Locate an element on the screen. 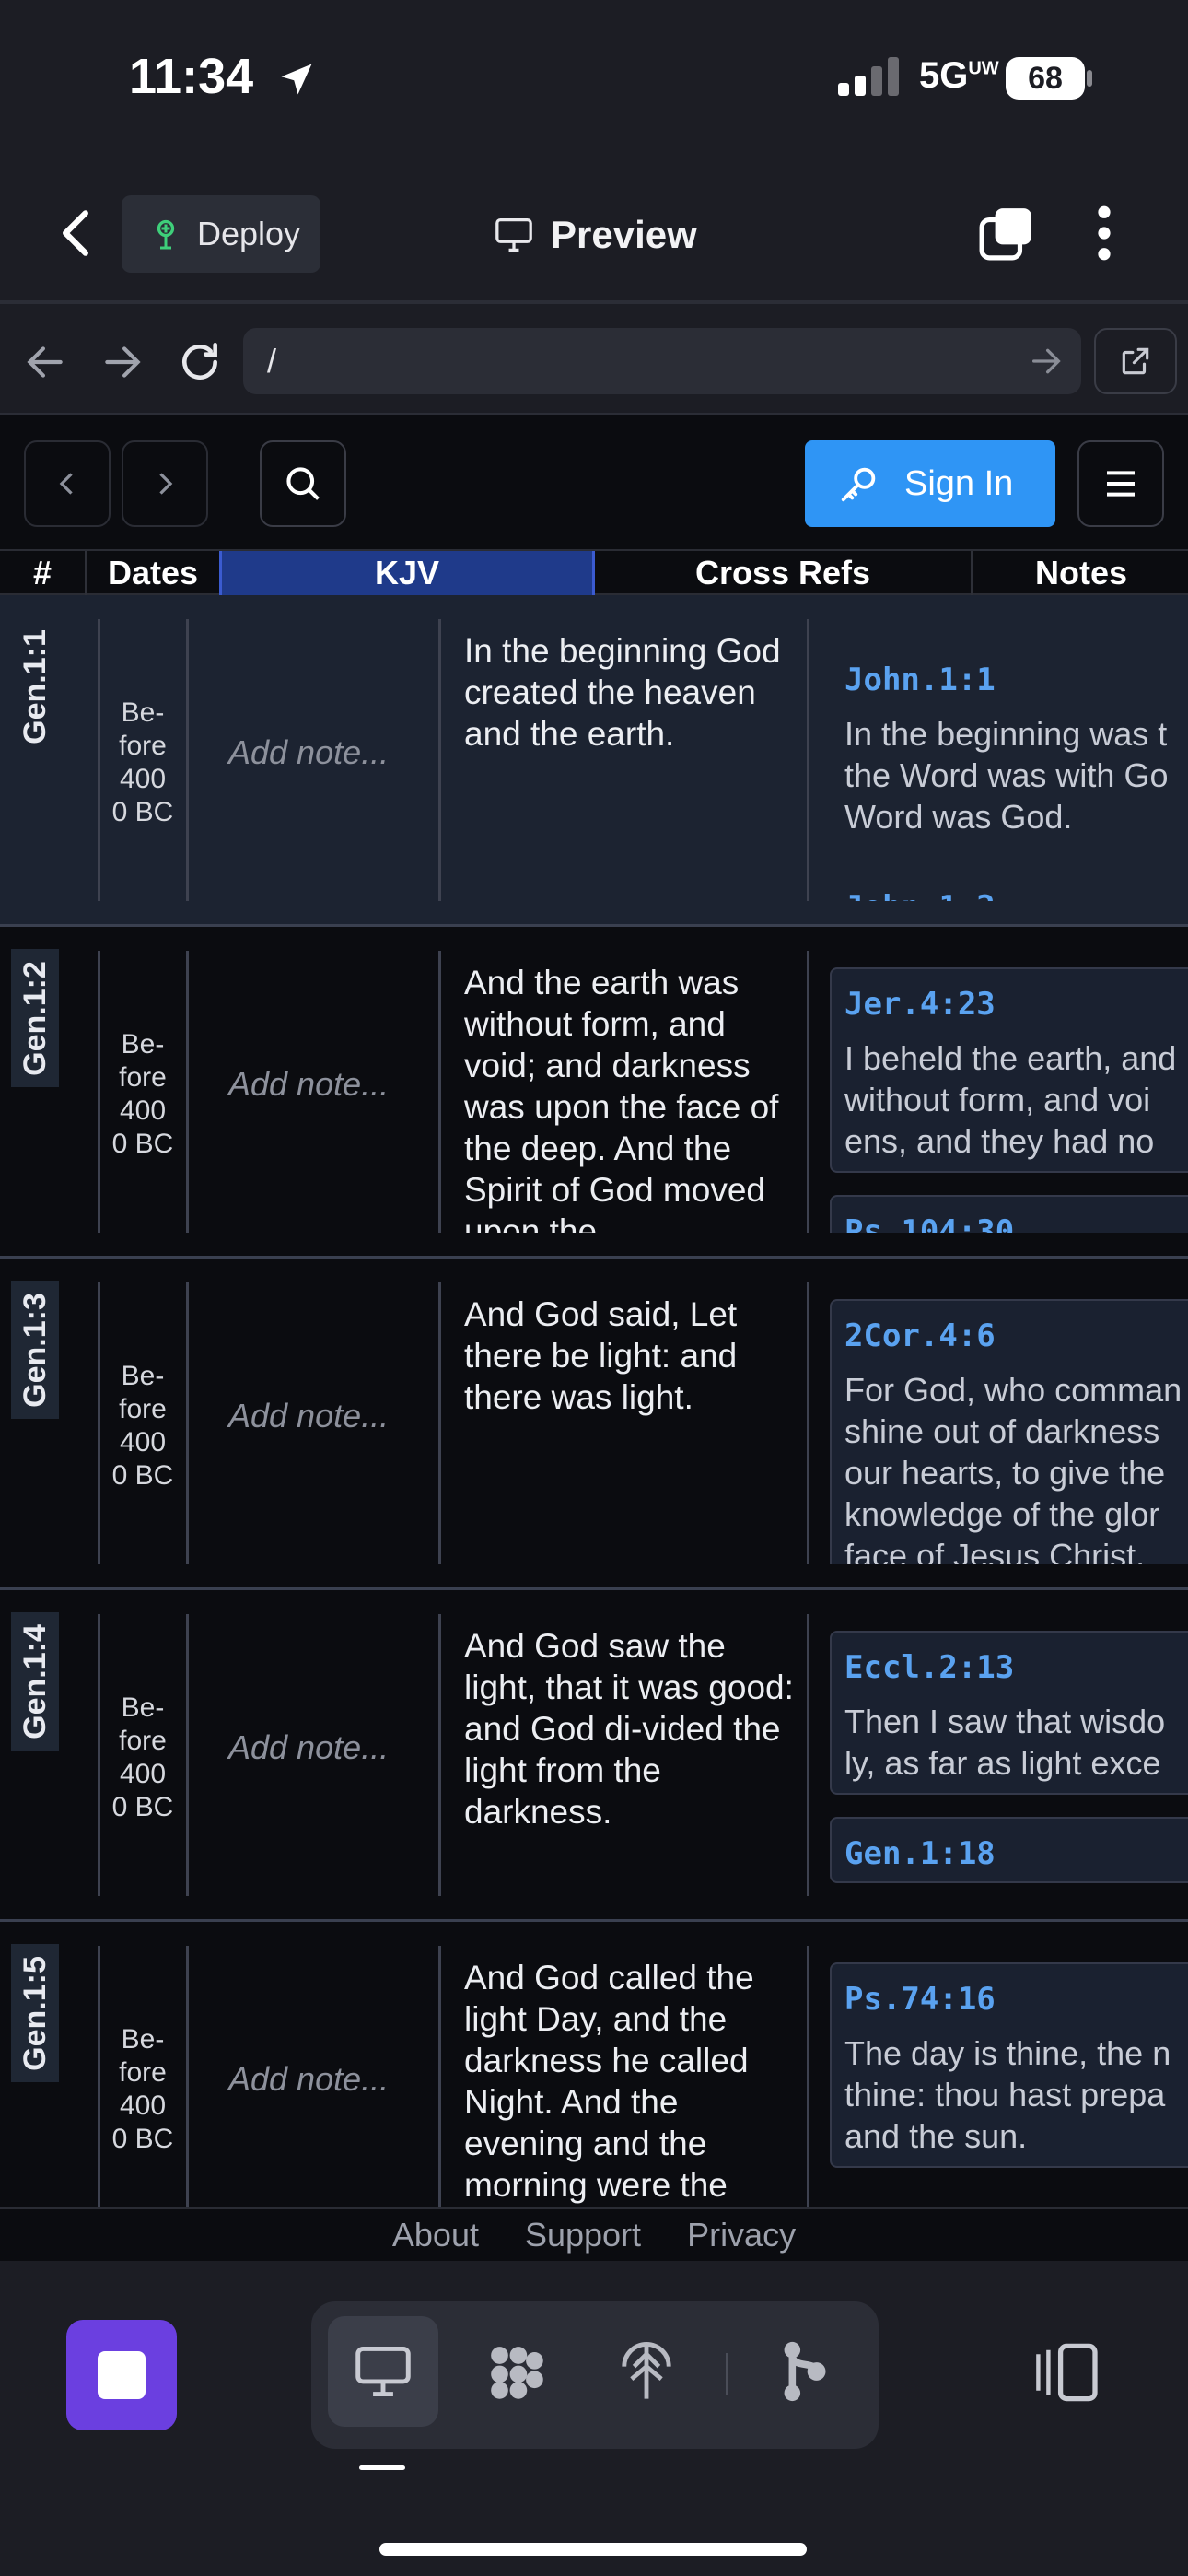 The image size is (1188, 2576). cross-ref-code: Eccl.2:13 is located at coordinates (1016, 1667).